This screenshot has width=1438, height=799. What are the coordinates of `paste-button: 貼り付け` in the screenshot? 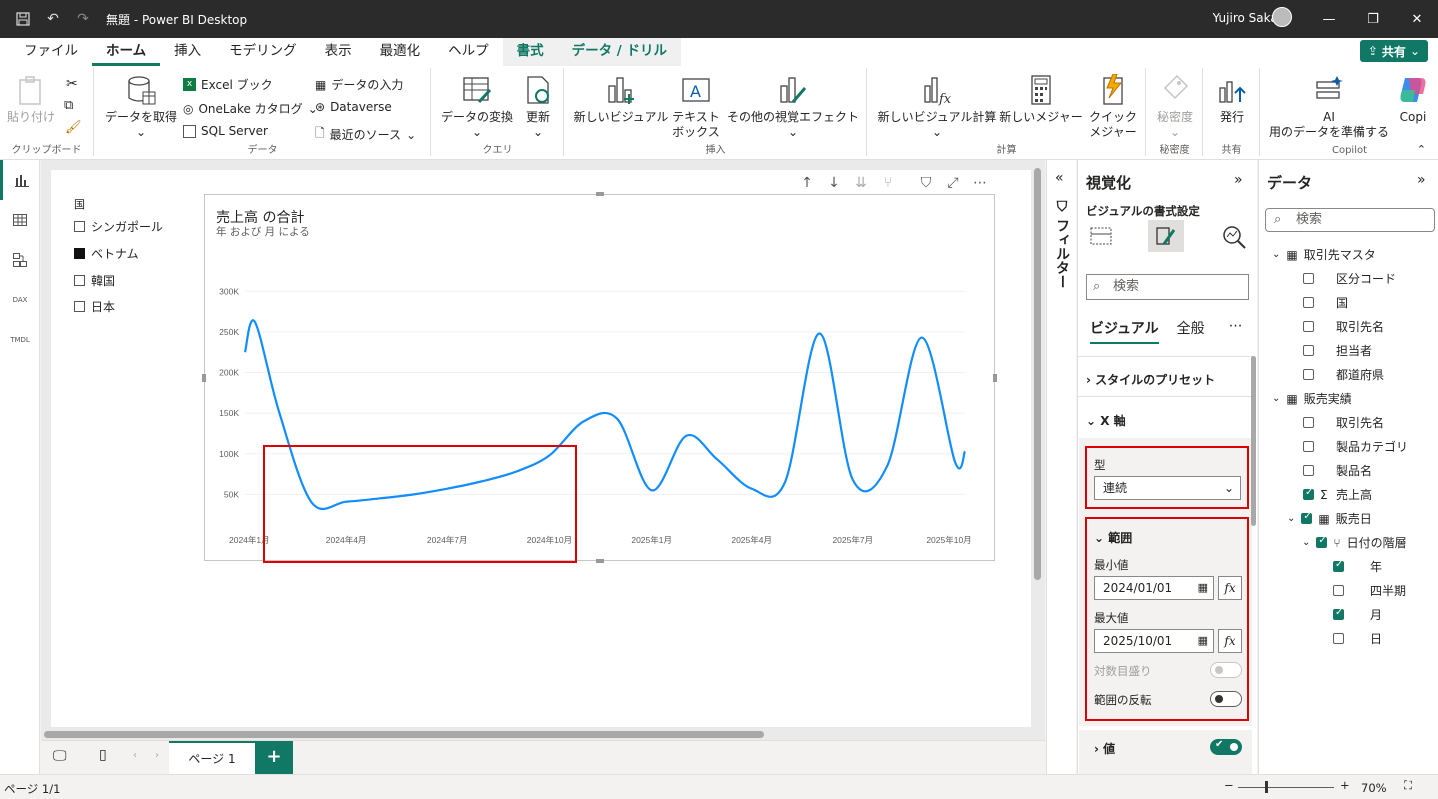 It's located at (31, 99).